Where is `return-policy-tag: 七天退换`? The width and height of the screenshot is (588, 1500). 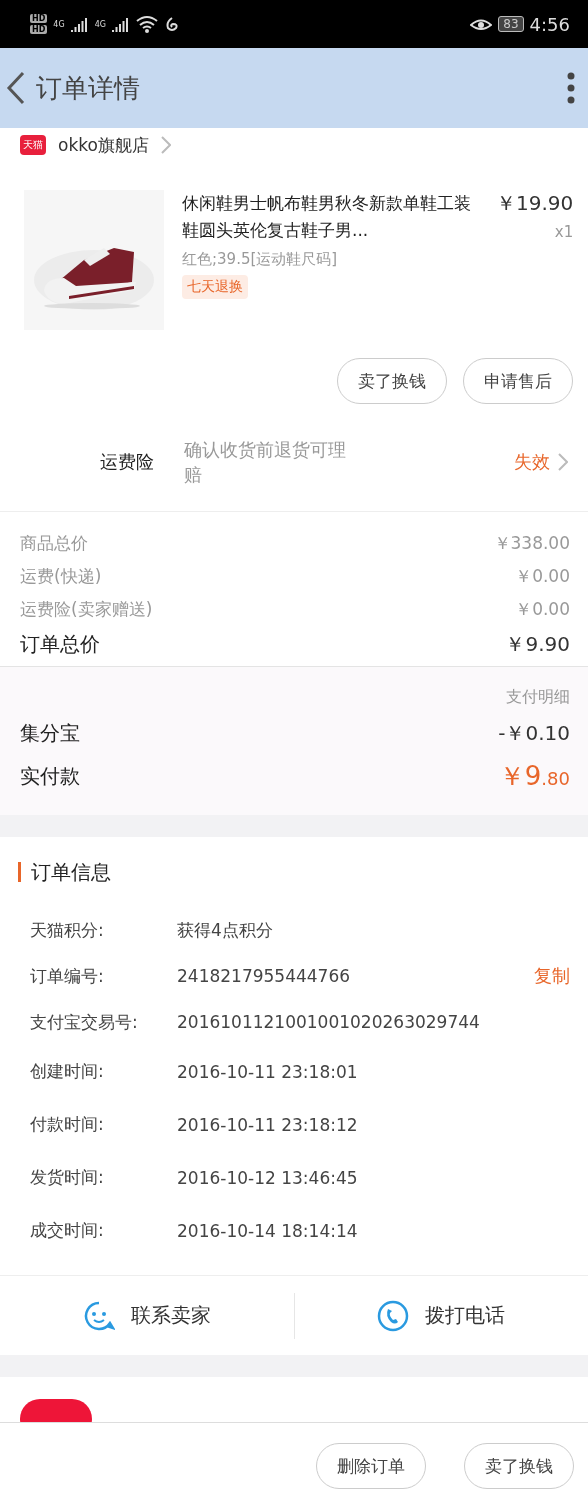
return-policy-tag: 七天退换 is located at coordinates (215, 287).